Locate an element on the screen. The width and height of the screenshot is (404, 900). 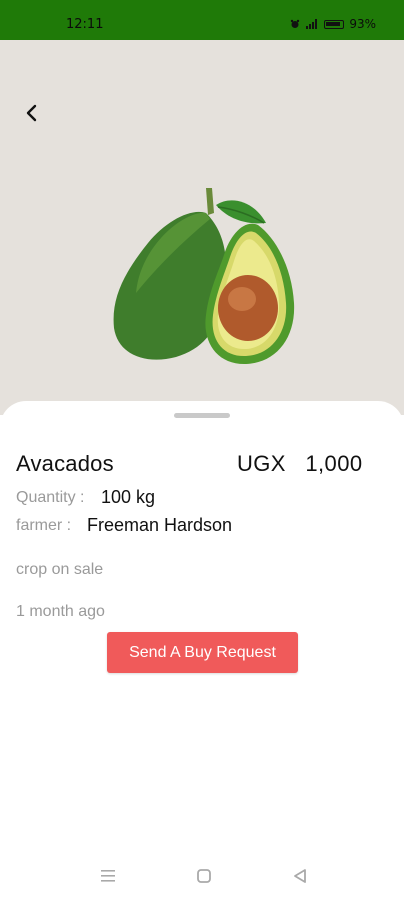
send-buy-request-button: Send A Buy Request is located at coordinates (202, 652).